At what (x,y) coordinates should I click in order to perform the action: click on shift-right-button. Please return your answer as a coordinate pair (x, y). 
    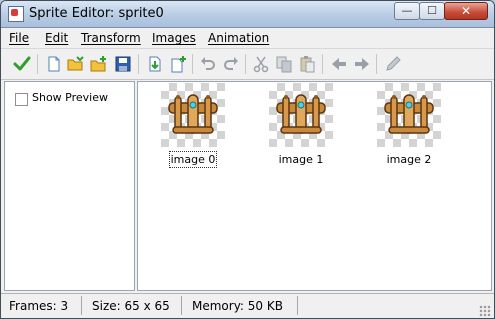
    Looking at the image, I should click on (362, 64).